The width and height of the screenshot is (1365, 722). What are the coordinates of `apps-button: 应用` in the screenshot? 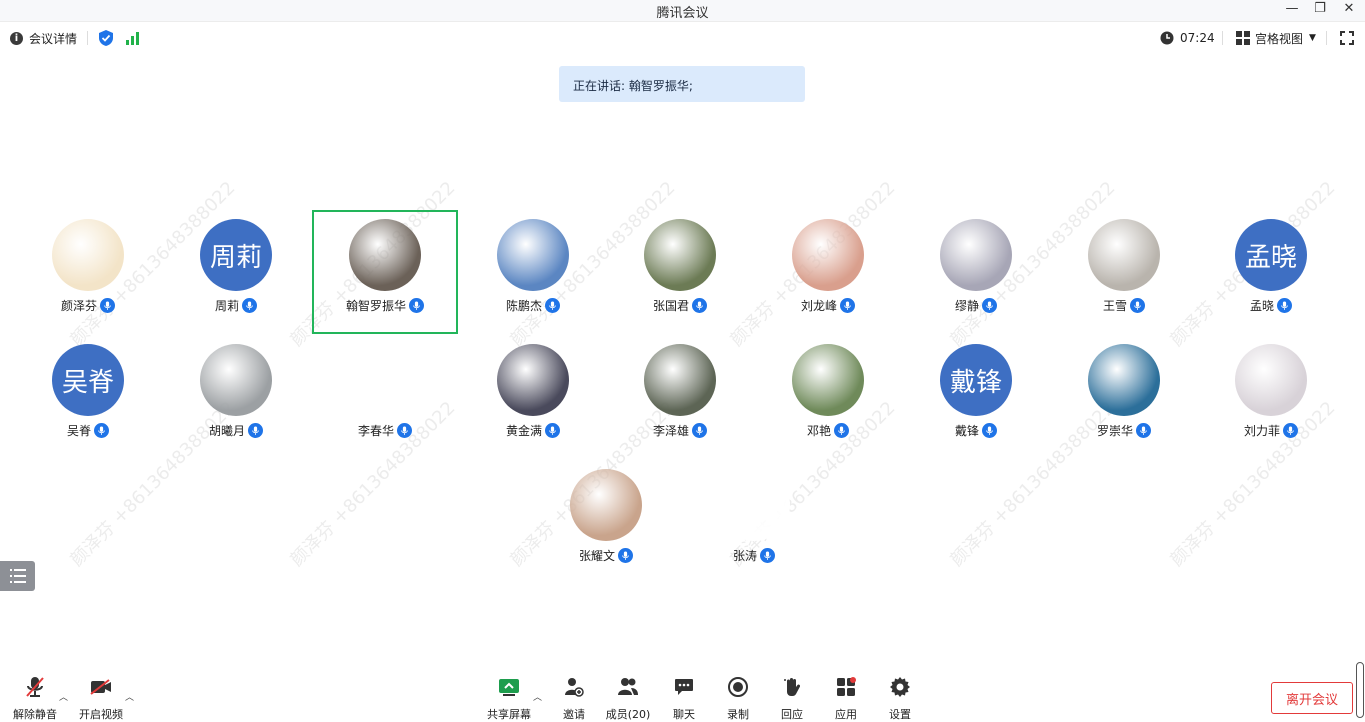 It's located at (846, 699).